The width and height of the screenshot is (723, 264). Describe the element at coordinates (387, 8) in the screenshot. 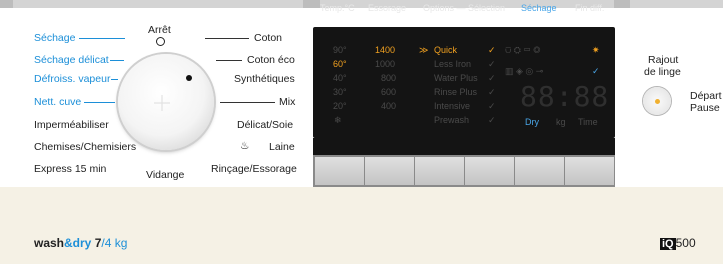

I see `essorage-button-label: Essorage` at that location.